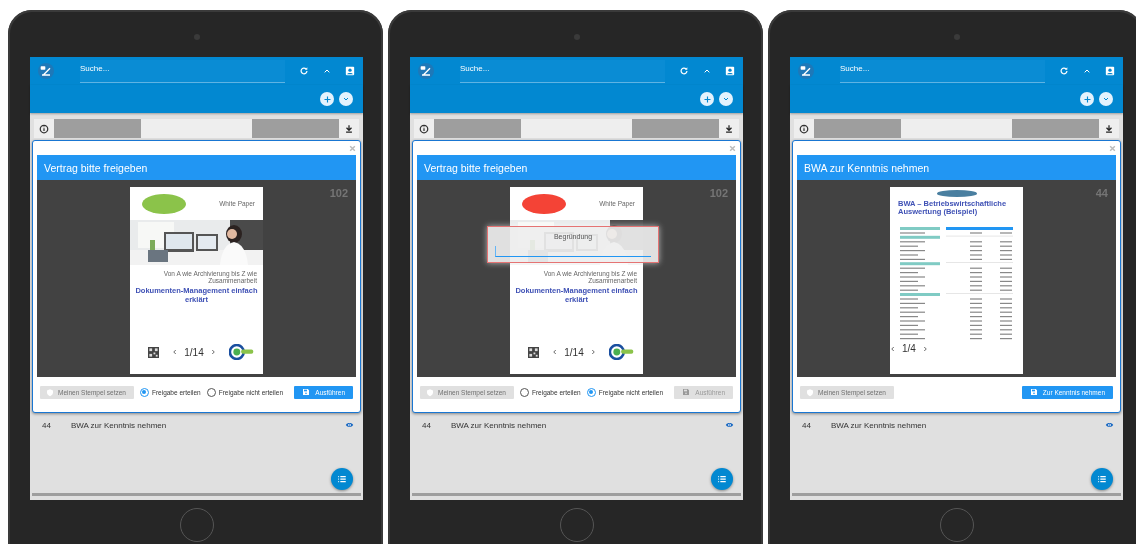  Describe the element at coordinates (867, 167) in the screenshot. I see `dialog-title: BWA zur Kenntnis nehmen` at that location.